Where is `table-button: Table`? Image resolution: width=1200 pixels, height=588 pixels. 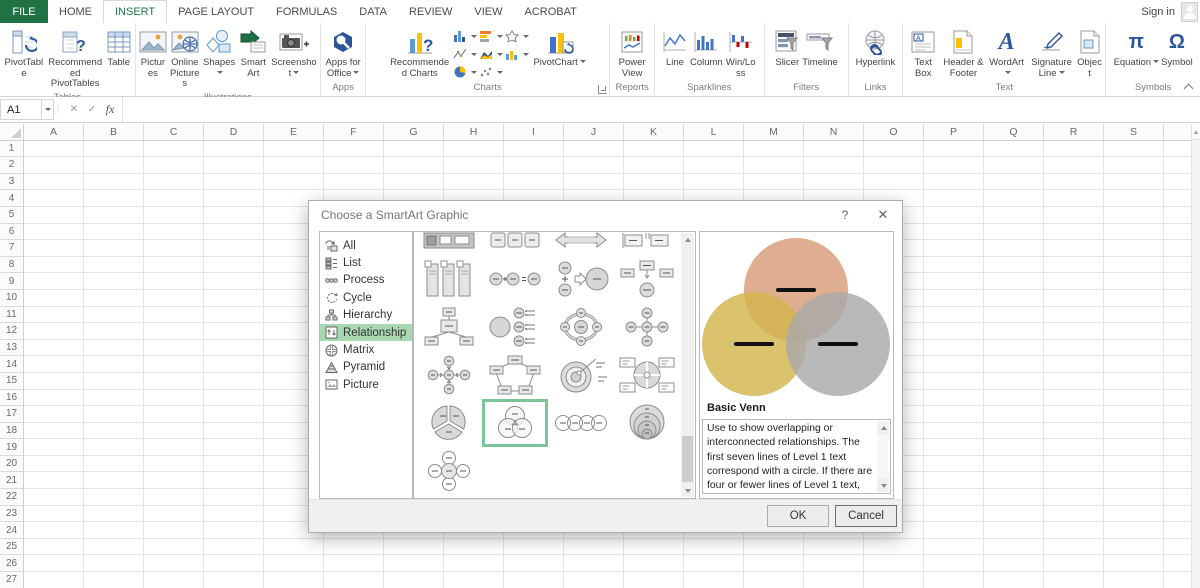
table-button: Table is located at coordinates (119, 47).